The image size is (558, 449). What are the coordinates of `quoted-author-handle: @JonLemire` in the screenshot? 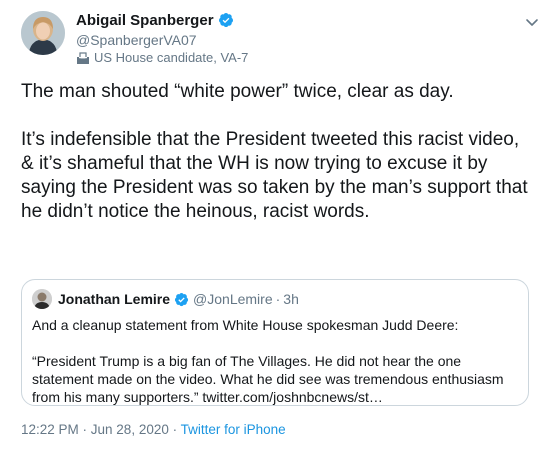 It's located at (233, 299).